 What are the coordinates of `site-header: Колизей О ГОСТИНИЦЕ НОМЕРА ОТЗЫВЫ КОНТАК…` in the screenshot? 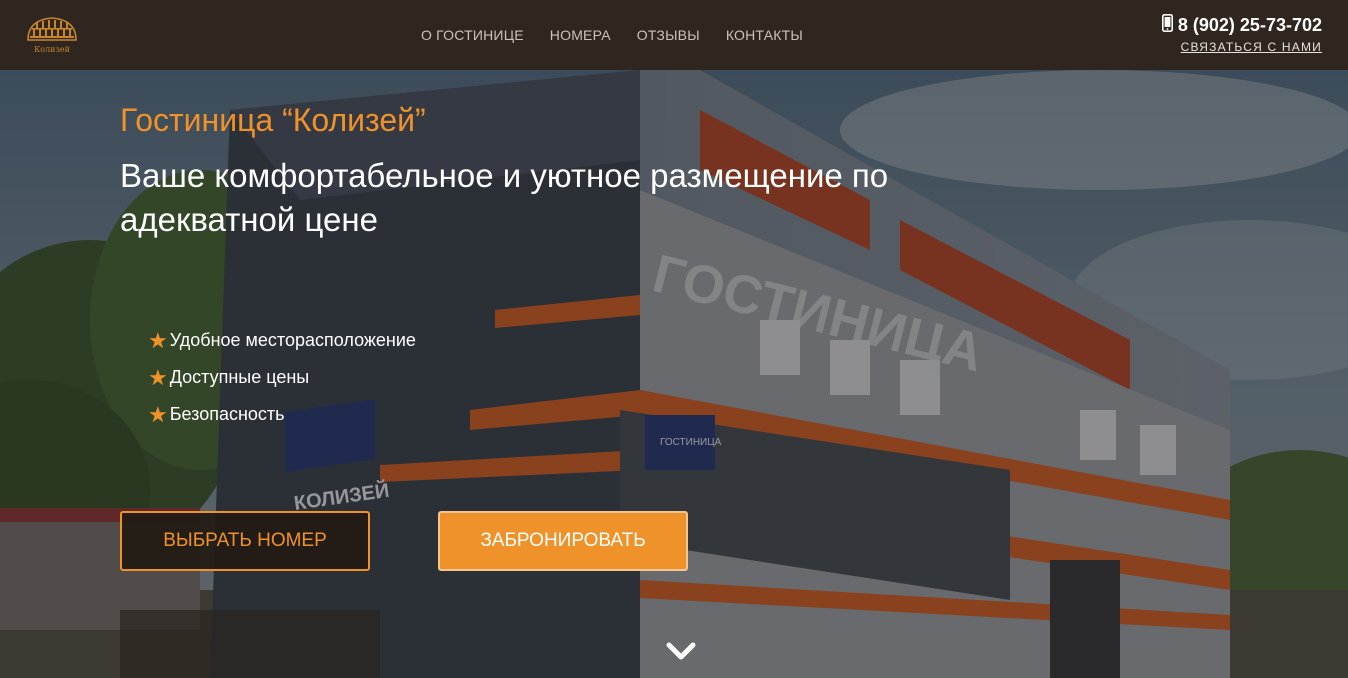 It's located at (674, 35).